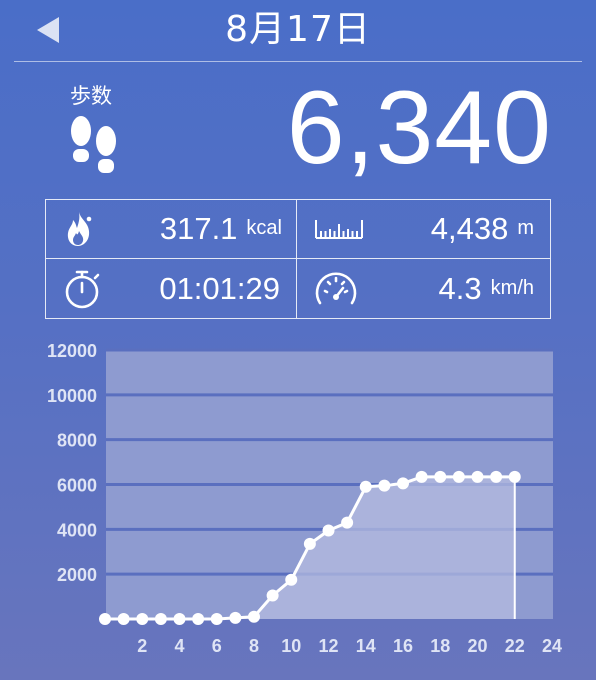  I want to click on steps-label: 歩数, so click(91, 96).